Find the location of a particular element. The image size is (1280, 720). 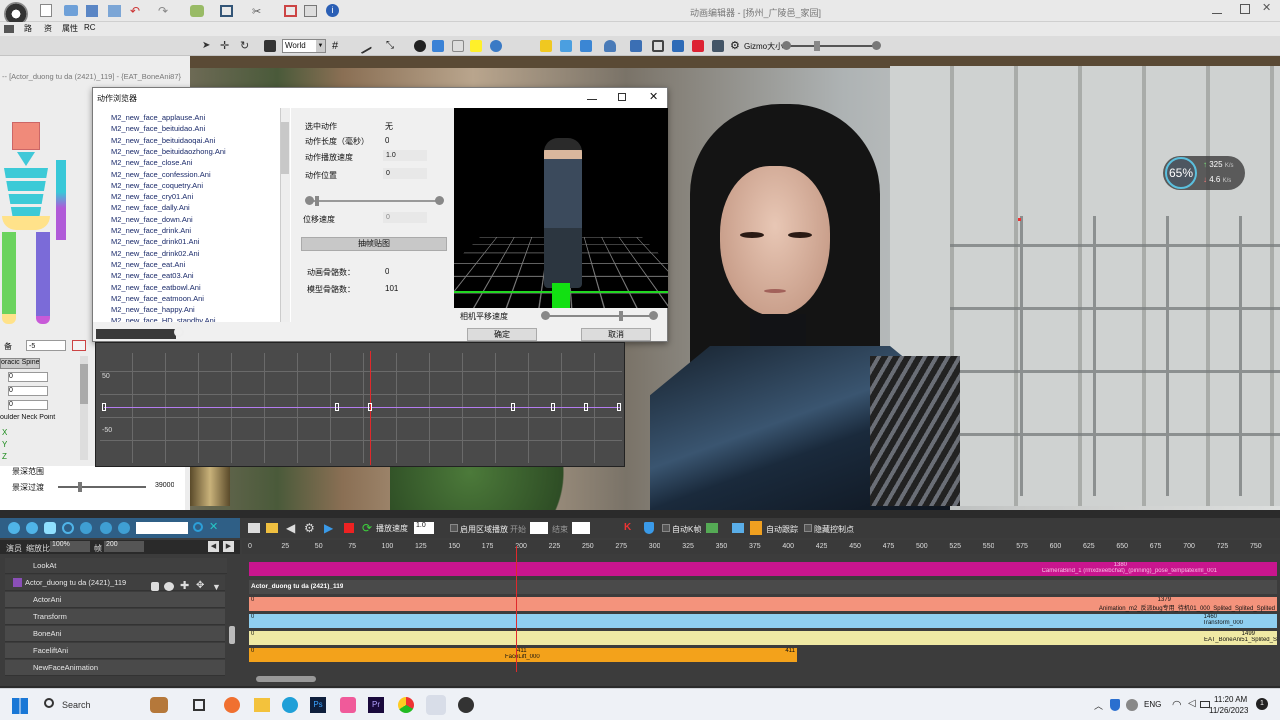

explorer-icon is located at coordinates (262, 705).